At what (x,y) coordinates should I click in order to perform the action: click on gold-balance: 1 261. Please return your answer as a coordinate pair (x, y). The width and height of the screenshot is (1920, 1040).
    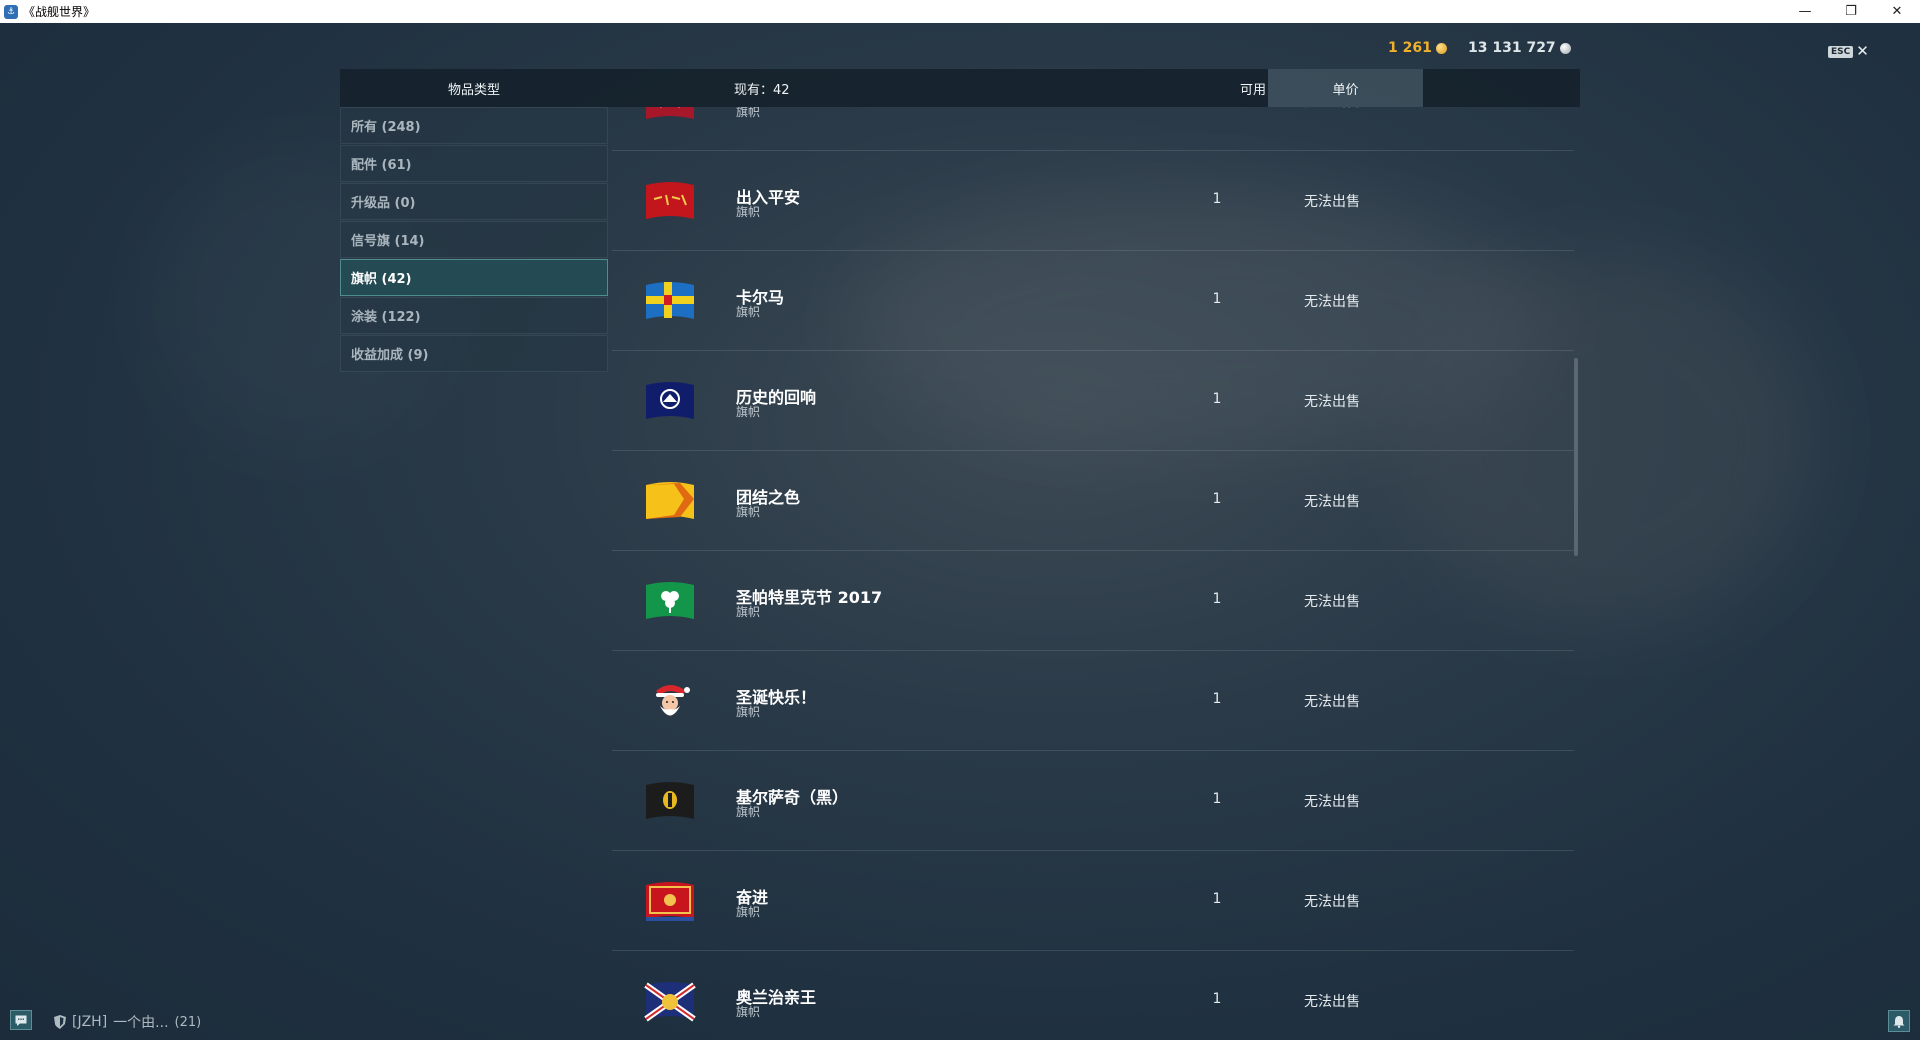
    Looking at the image, I should click on (1417, 48).